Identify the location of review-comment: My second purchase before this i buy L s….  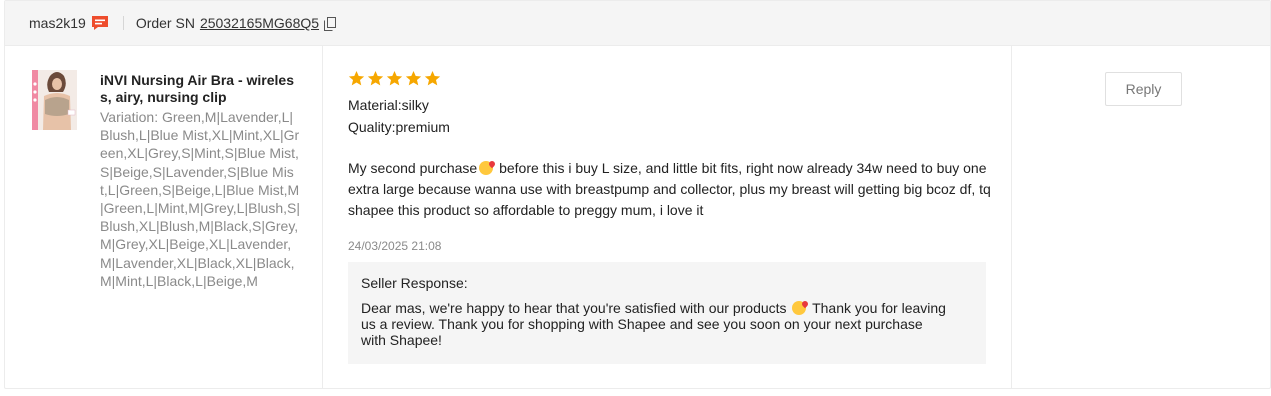
(670, 189).